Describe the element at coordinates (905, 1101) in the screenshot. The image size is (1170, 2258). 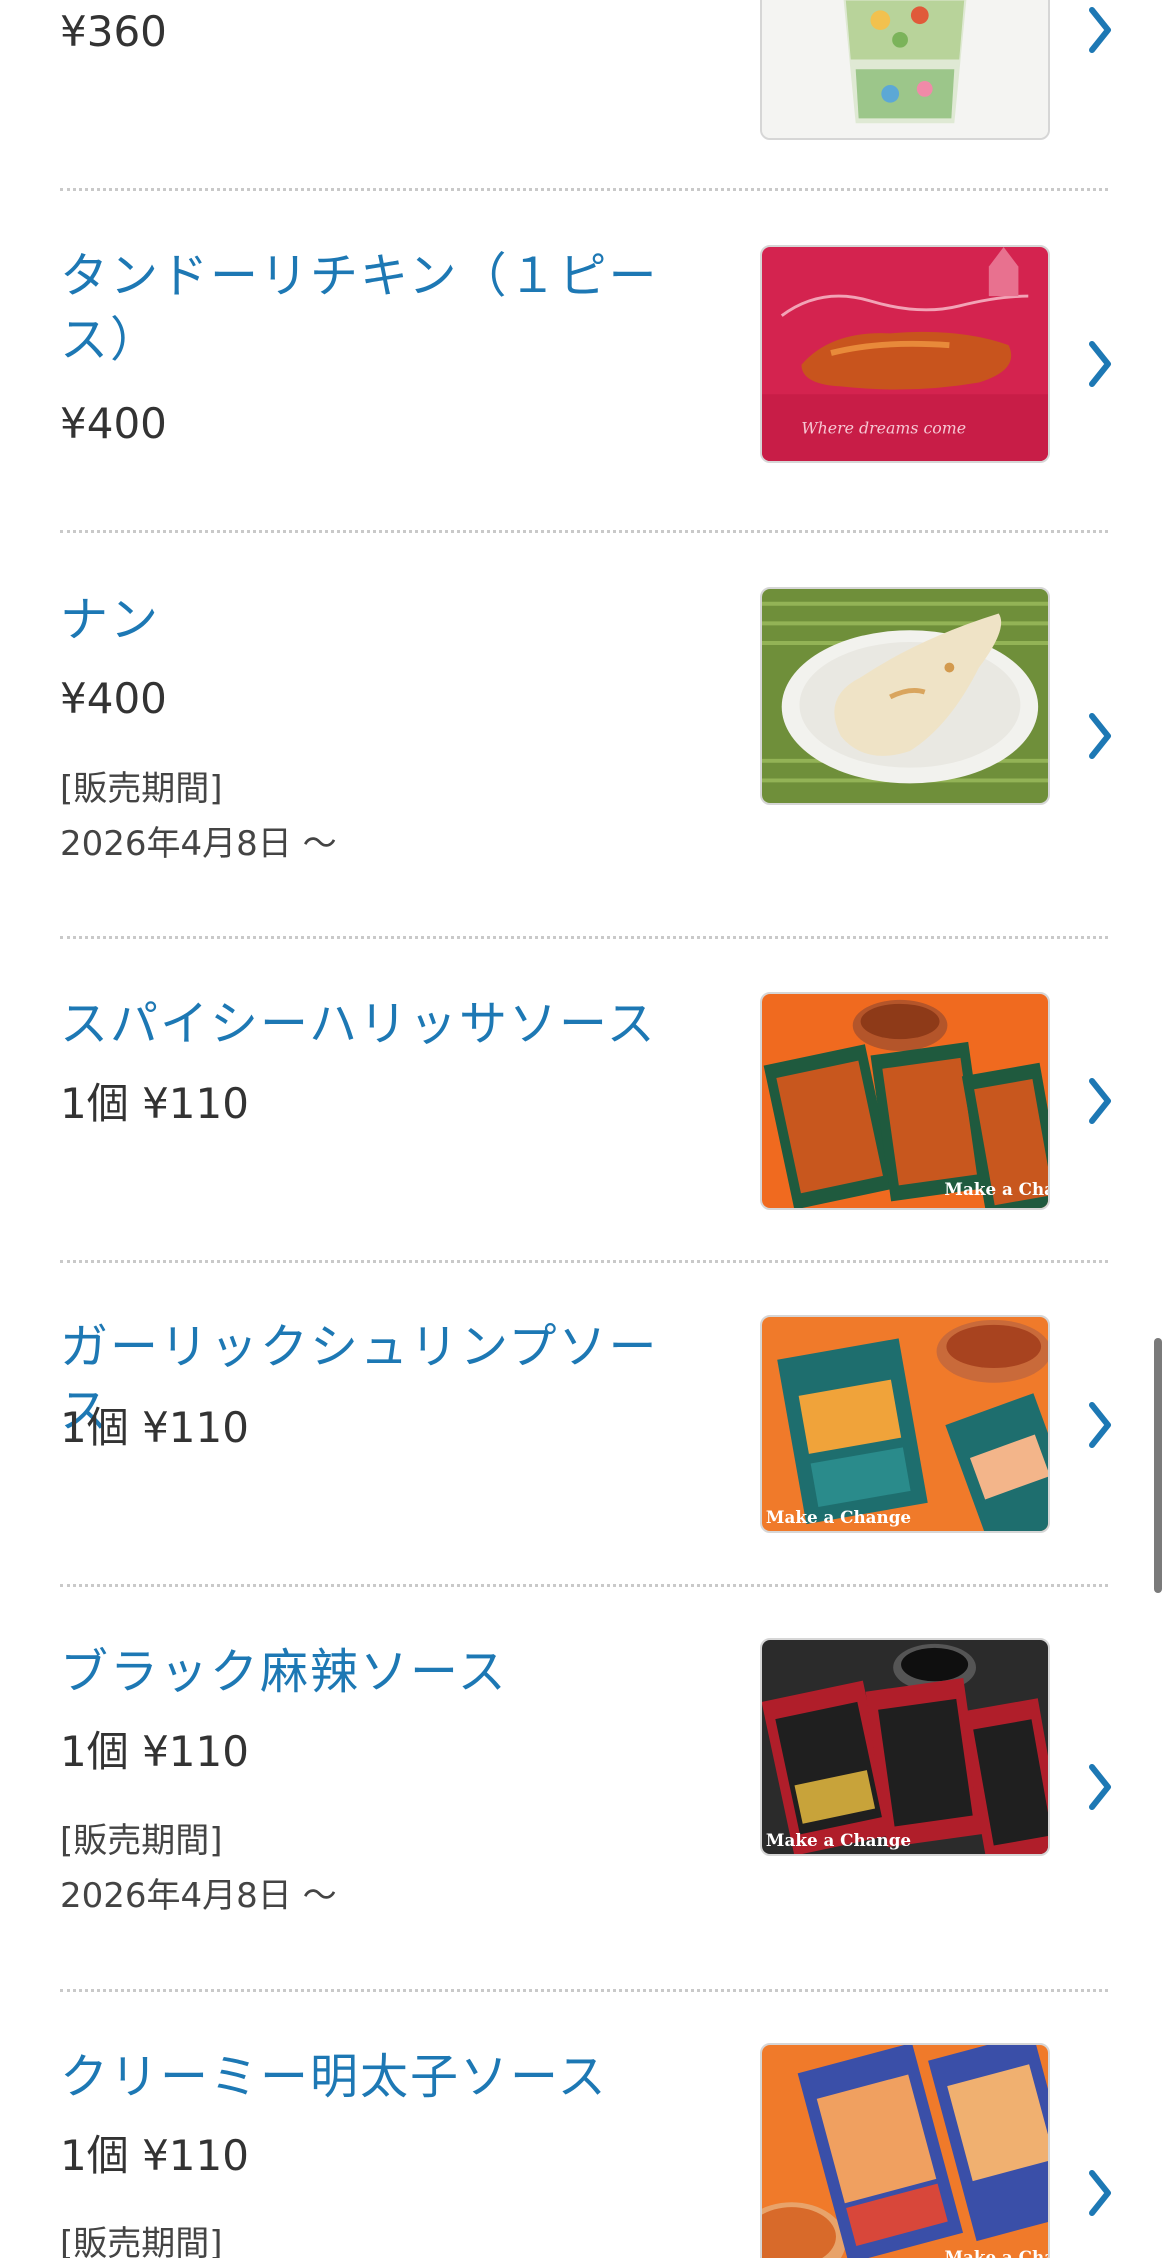
I see `item-image-harissa-sauce: Make a Change` at that location.